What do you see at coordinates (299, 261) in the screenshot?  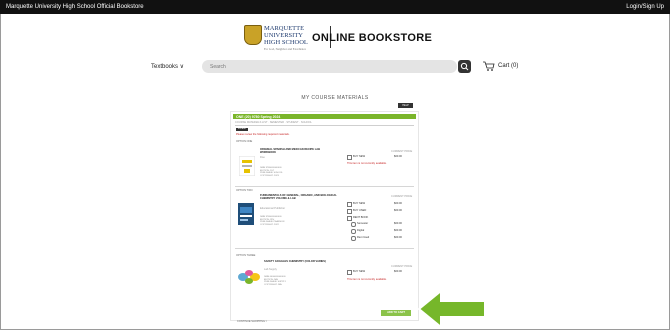 I see `product-title: SAFETY GOGGLES CHEMISTRY (COLOR VARIES)` at bounding box center [299, 261].